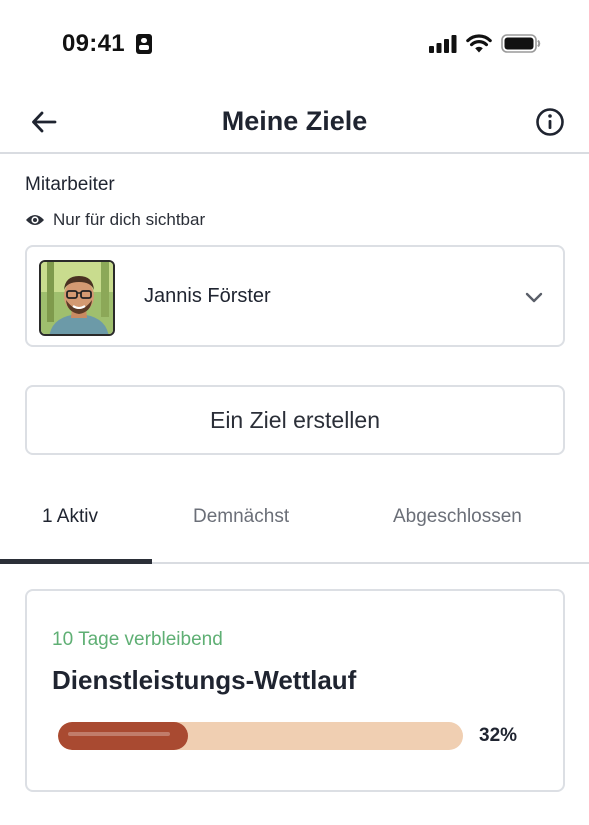 The width and height of the screenshot is (589, 825). I want to click on goal-remaining-days: 10 Tage verbleibend, so click(137, 639).